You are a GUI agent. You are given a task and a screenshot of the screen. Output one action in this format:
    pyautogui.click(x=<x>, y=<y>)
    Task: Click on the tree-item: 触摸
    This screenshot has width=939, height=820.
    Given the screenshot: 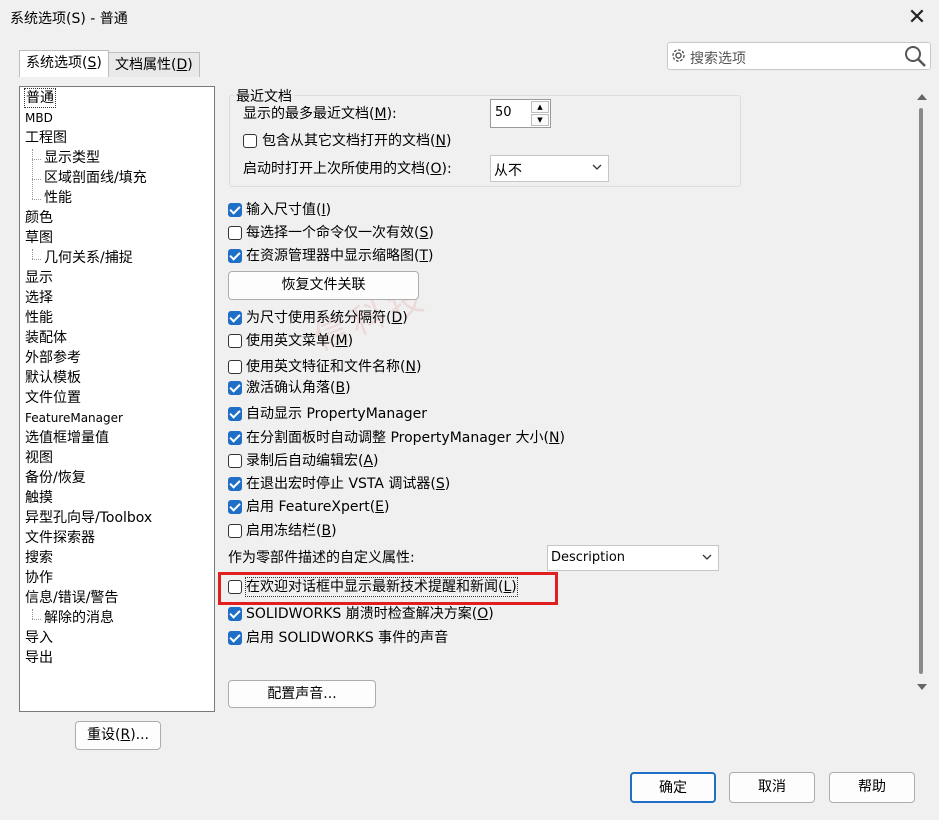 What is the action you would take?
    pyautogui.click(x=39, y=498)
    